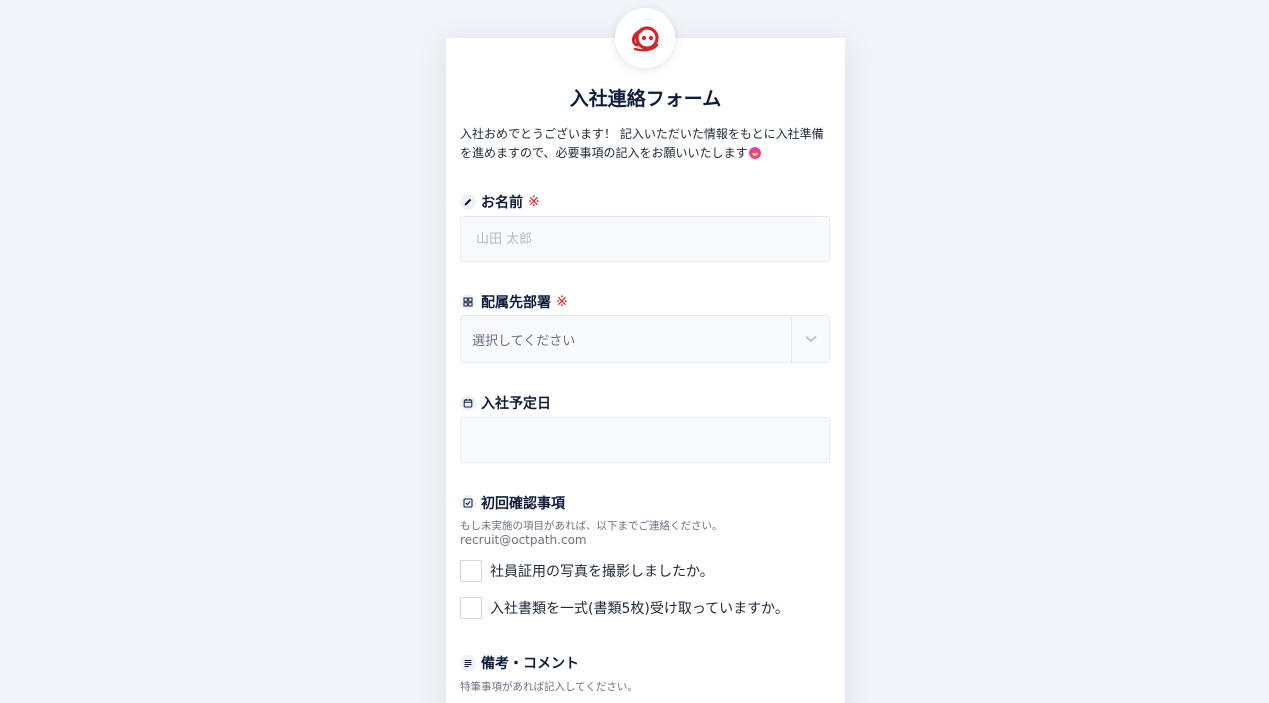 This screenshot has height=703, width=1269. Describe the element at coordinates (468, 202) in the screenshot. I see `pencil-icon` at that location.